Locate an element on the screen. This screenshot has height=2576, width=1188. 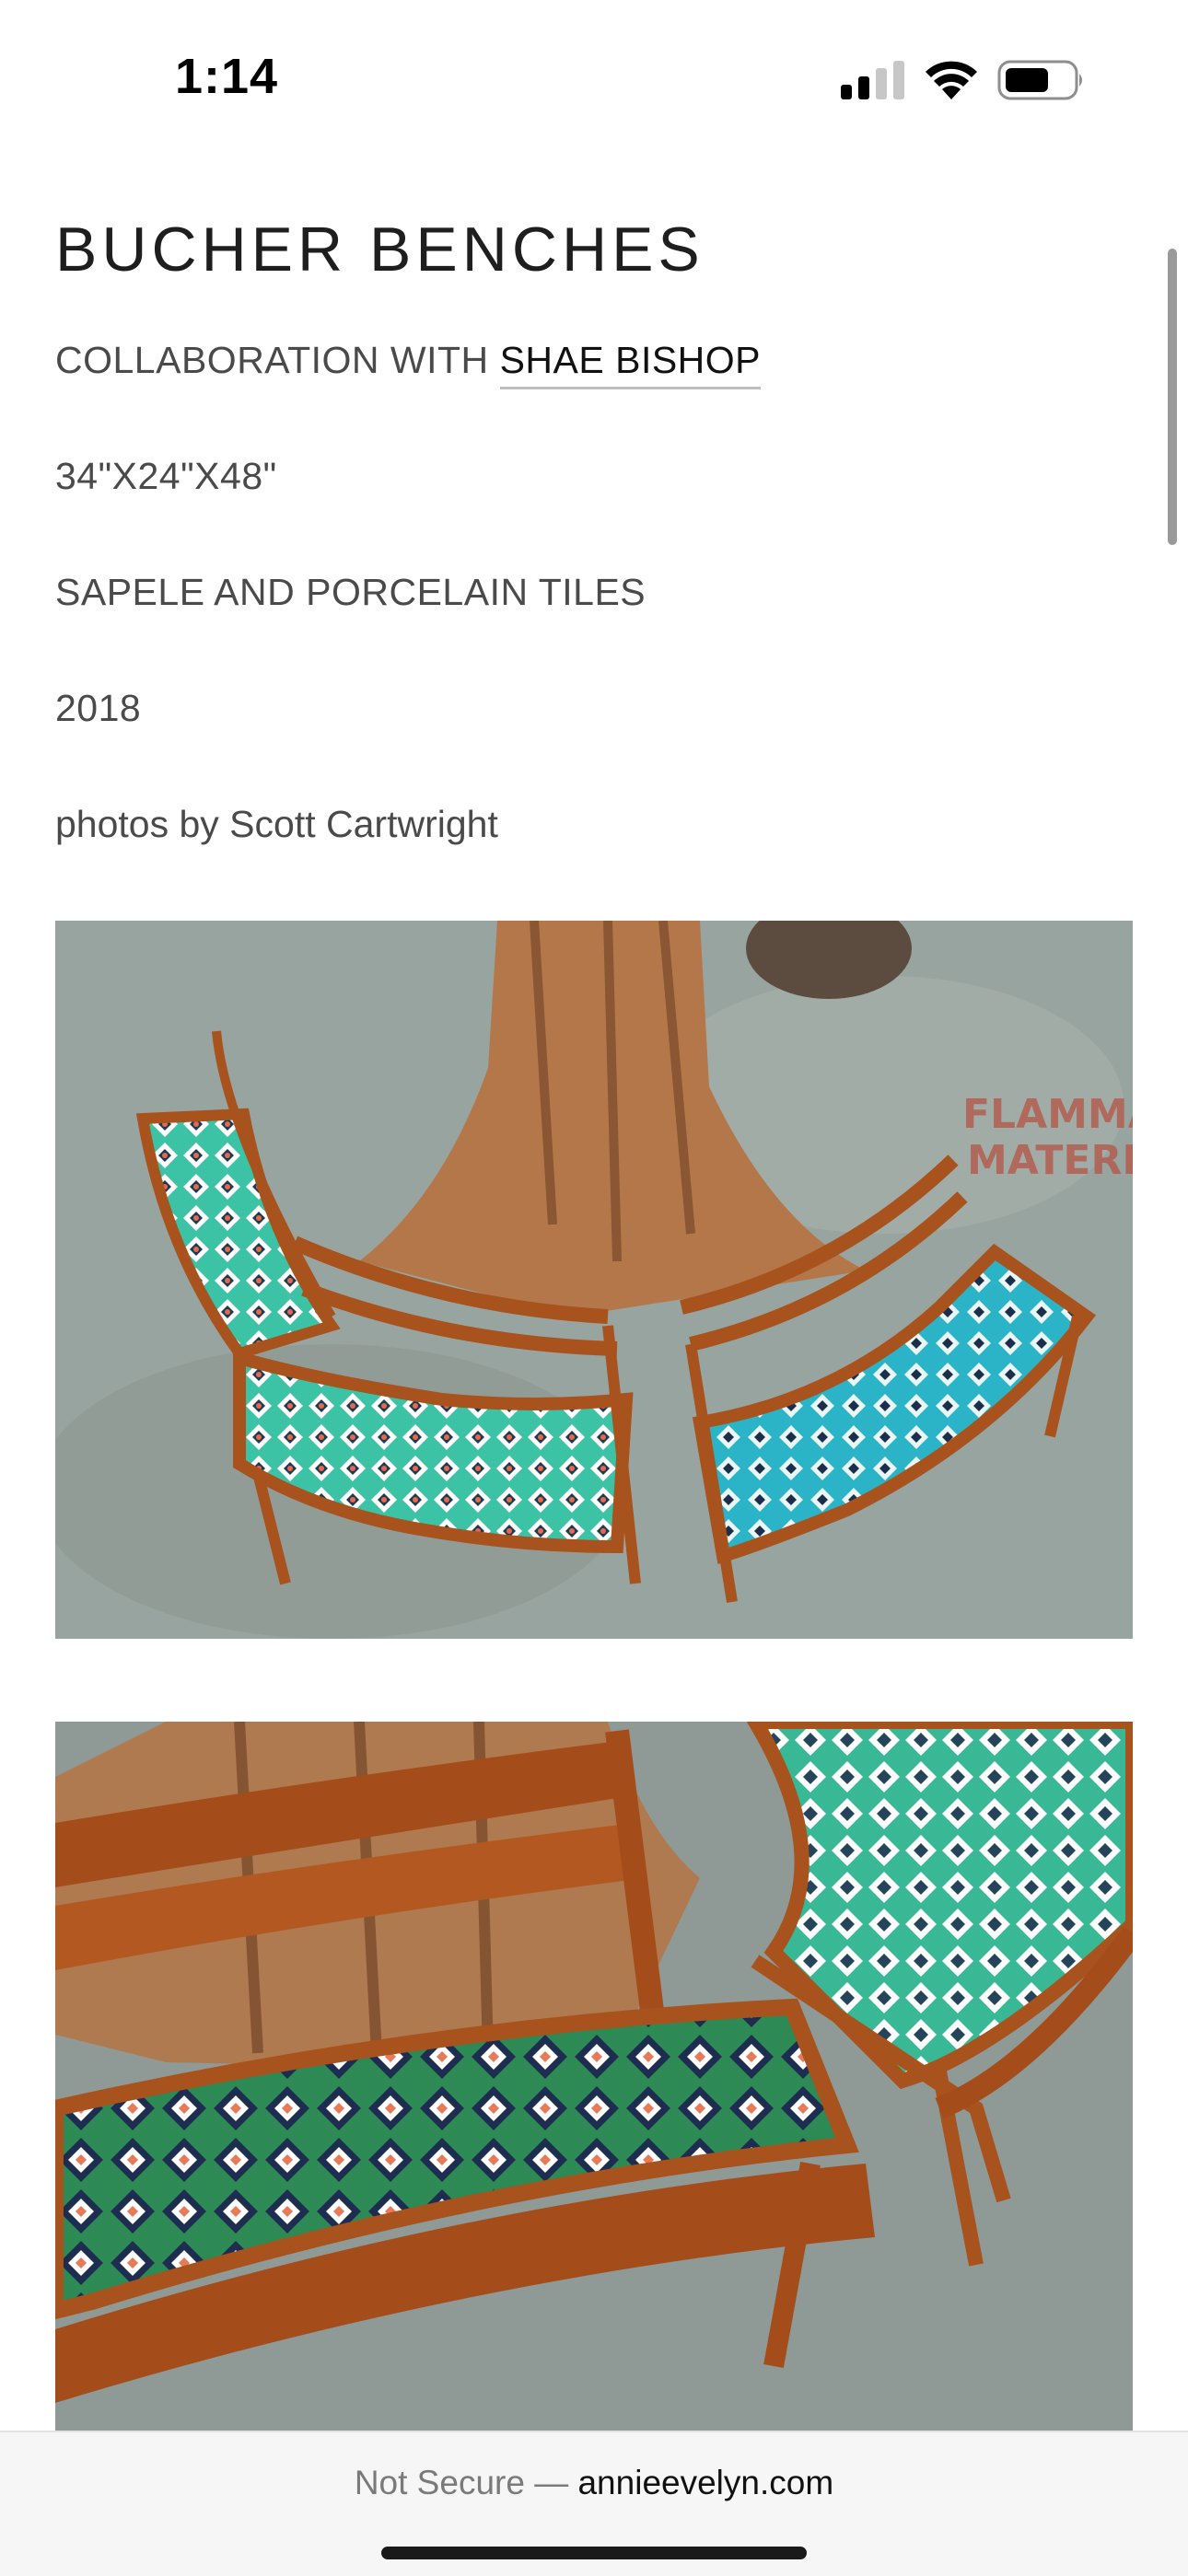
browser-url-bar: Not Secure — annieevelyn.com is located at coordinates (594, 2503).